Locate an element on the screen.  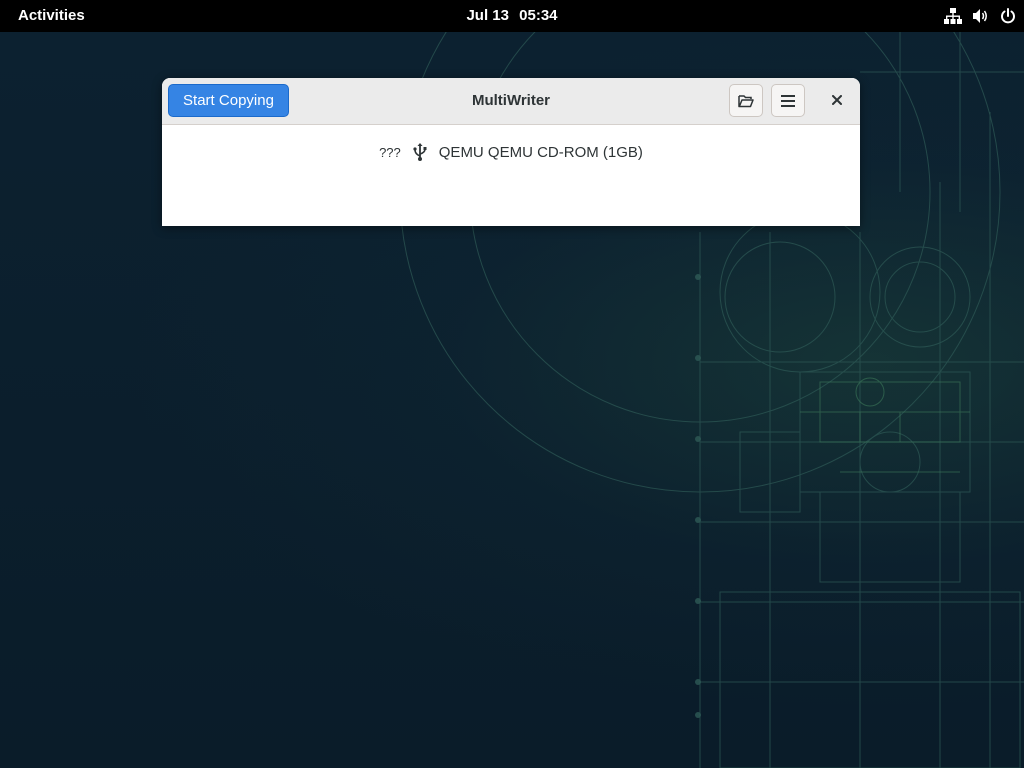
open-image-button is located at coordinates (746, 100).